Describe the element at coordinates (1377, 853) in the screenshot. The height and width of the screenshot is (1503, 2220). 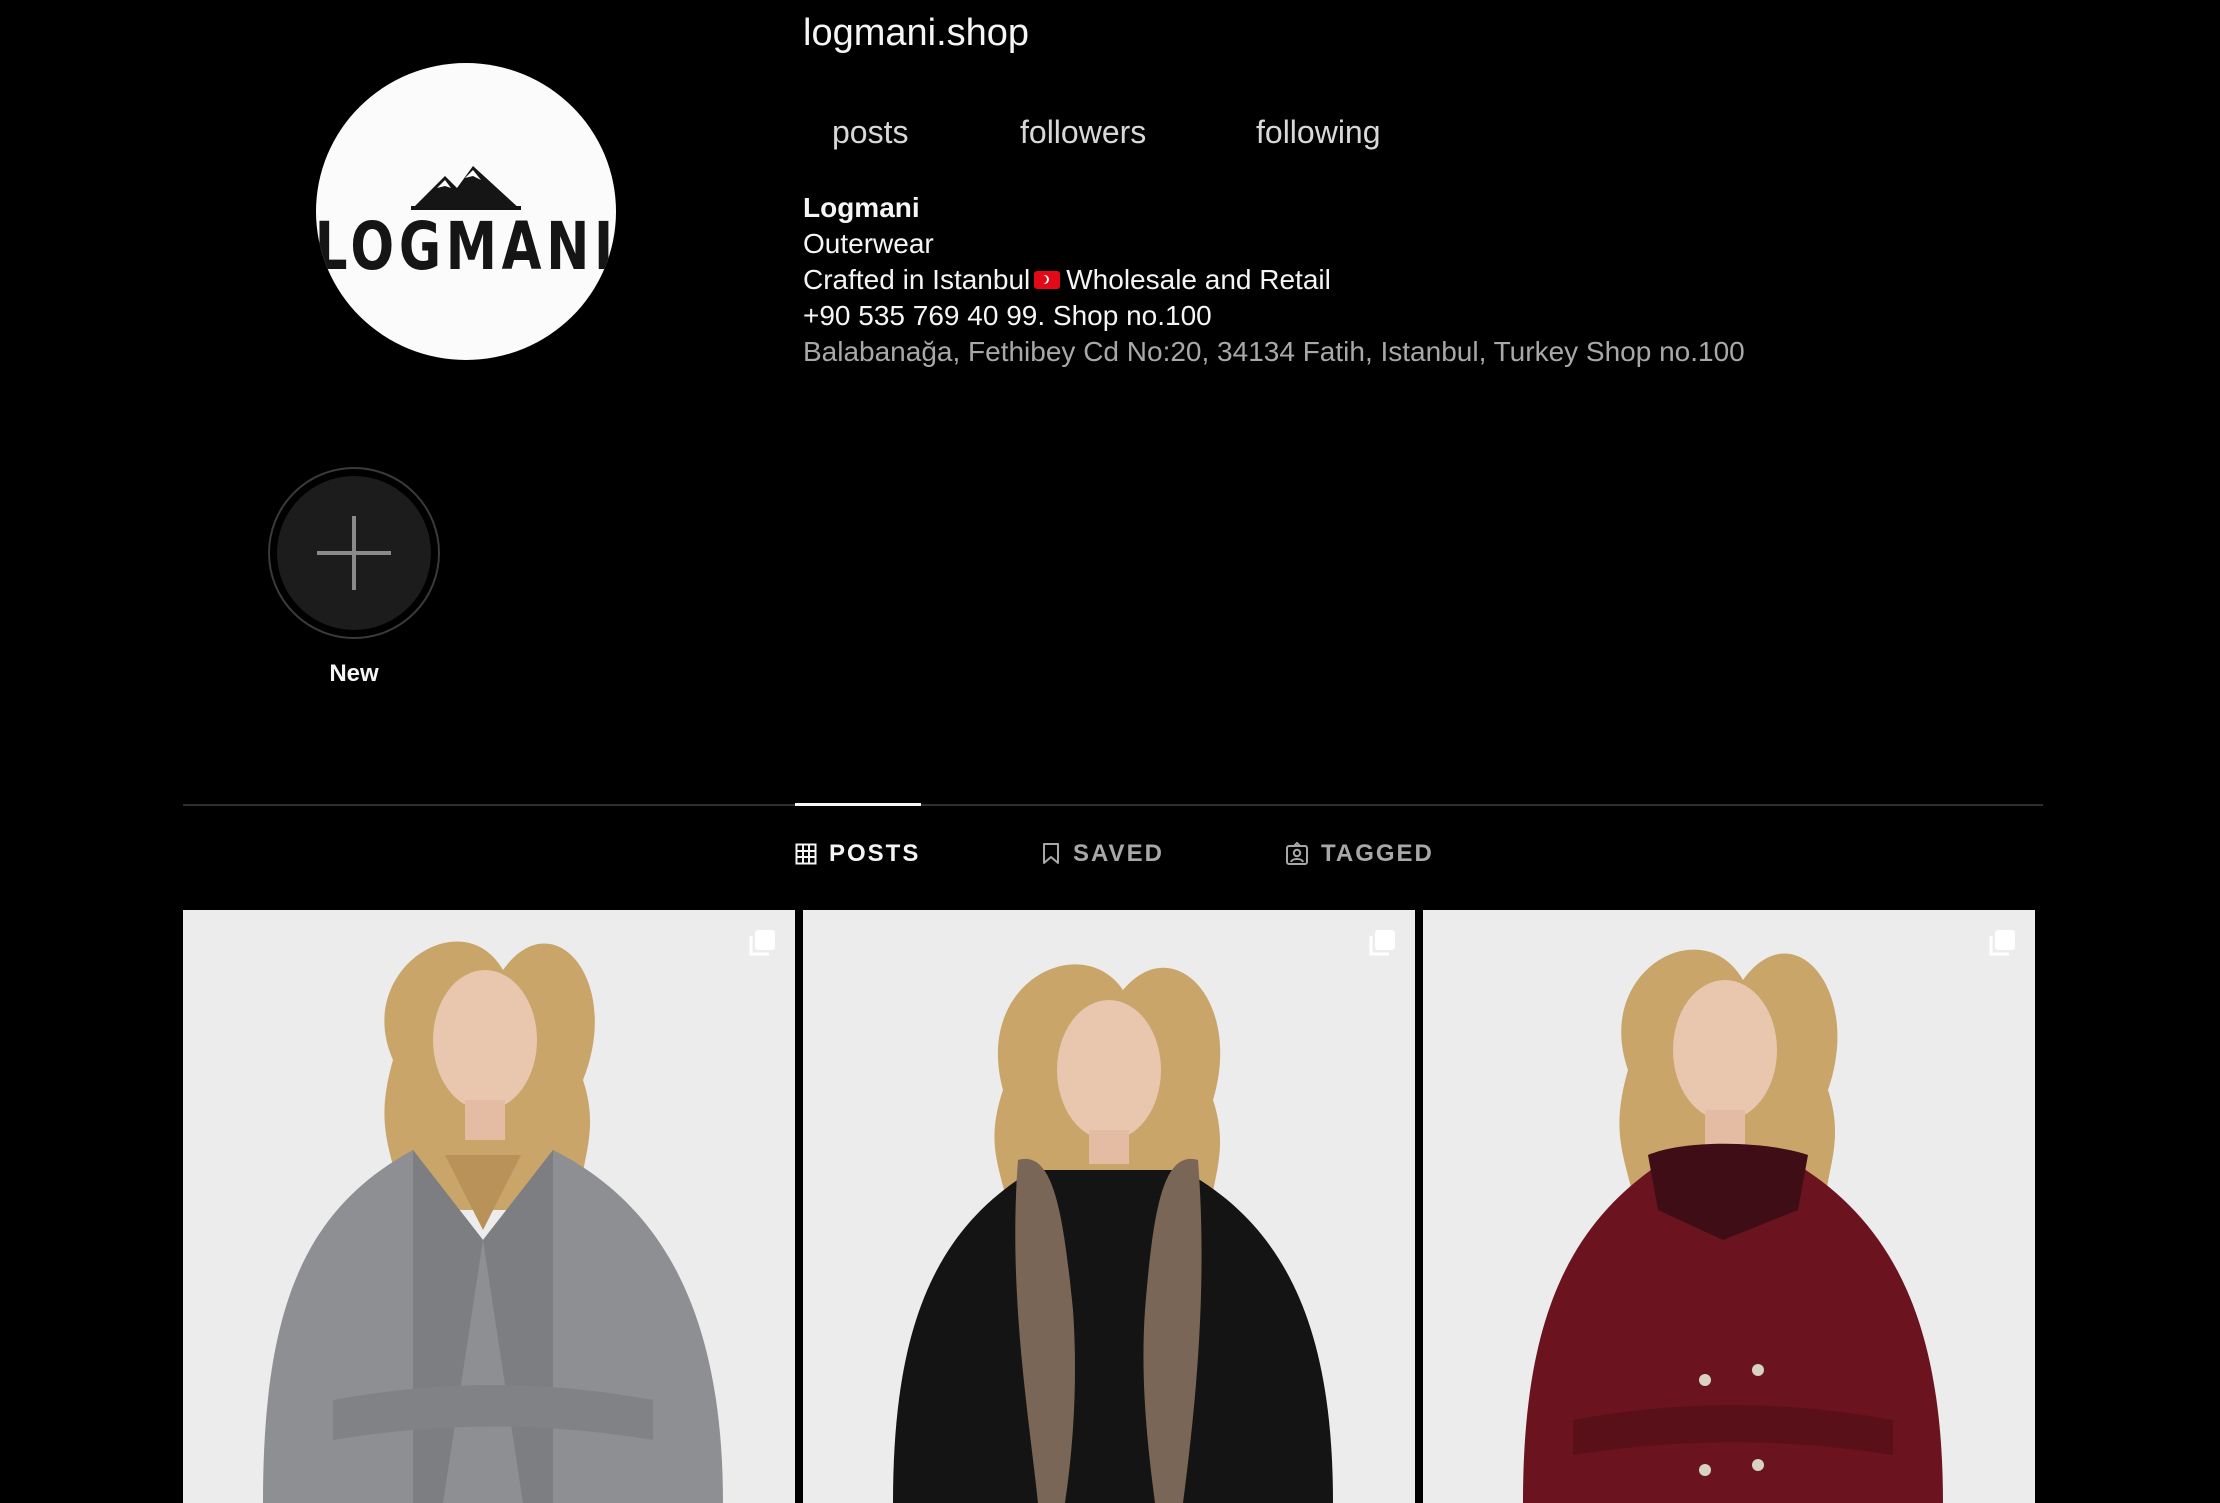
I see `tab-tagged-label: TAGGED` at that location.